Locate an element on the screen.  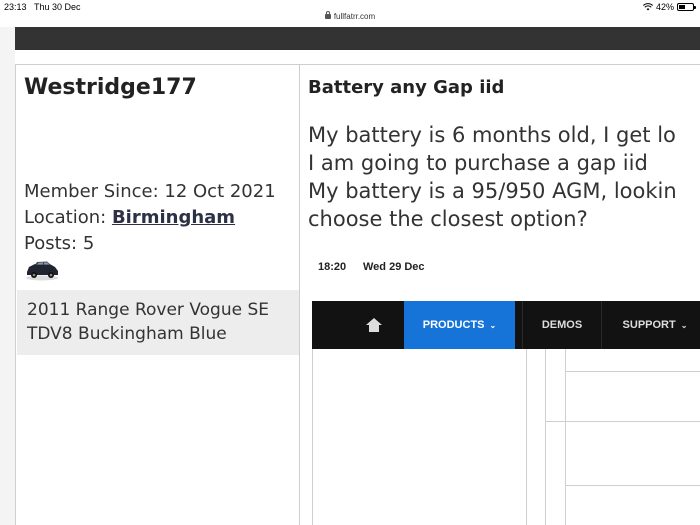
site-top-bar is located at coordinates (357, 38).